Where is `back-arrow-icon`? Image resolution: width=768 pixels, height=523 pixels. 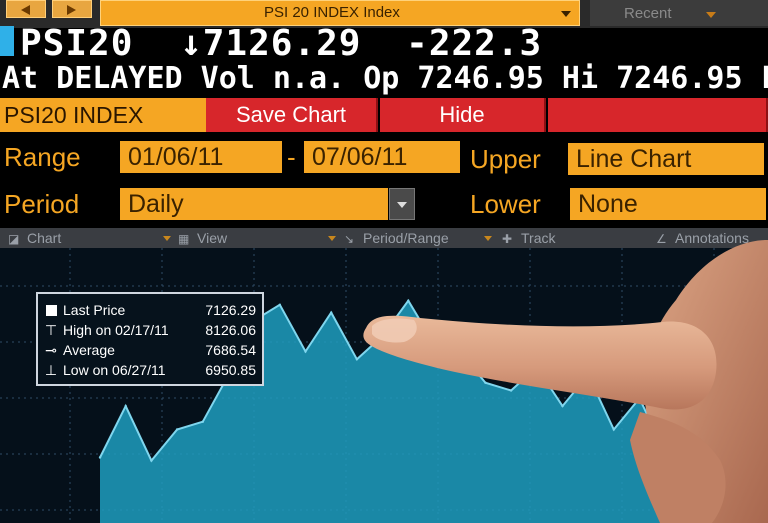 back-arrow-icon is located at coordinates (25, 10).